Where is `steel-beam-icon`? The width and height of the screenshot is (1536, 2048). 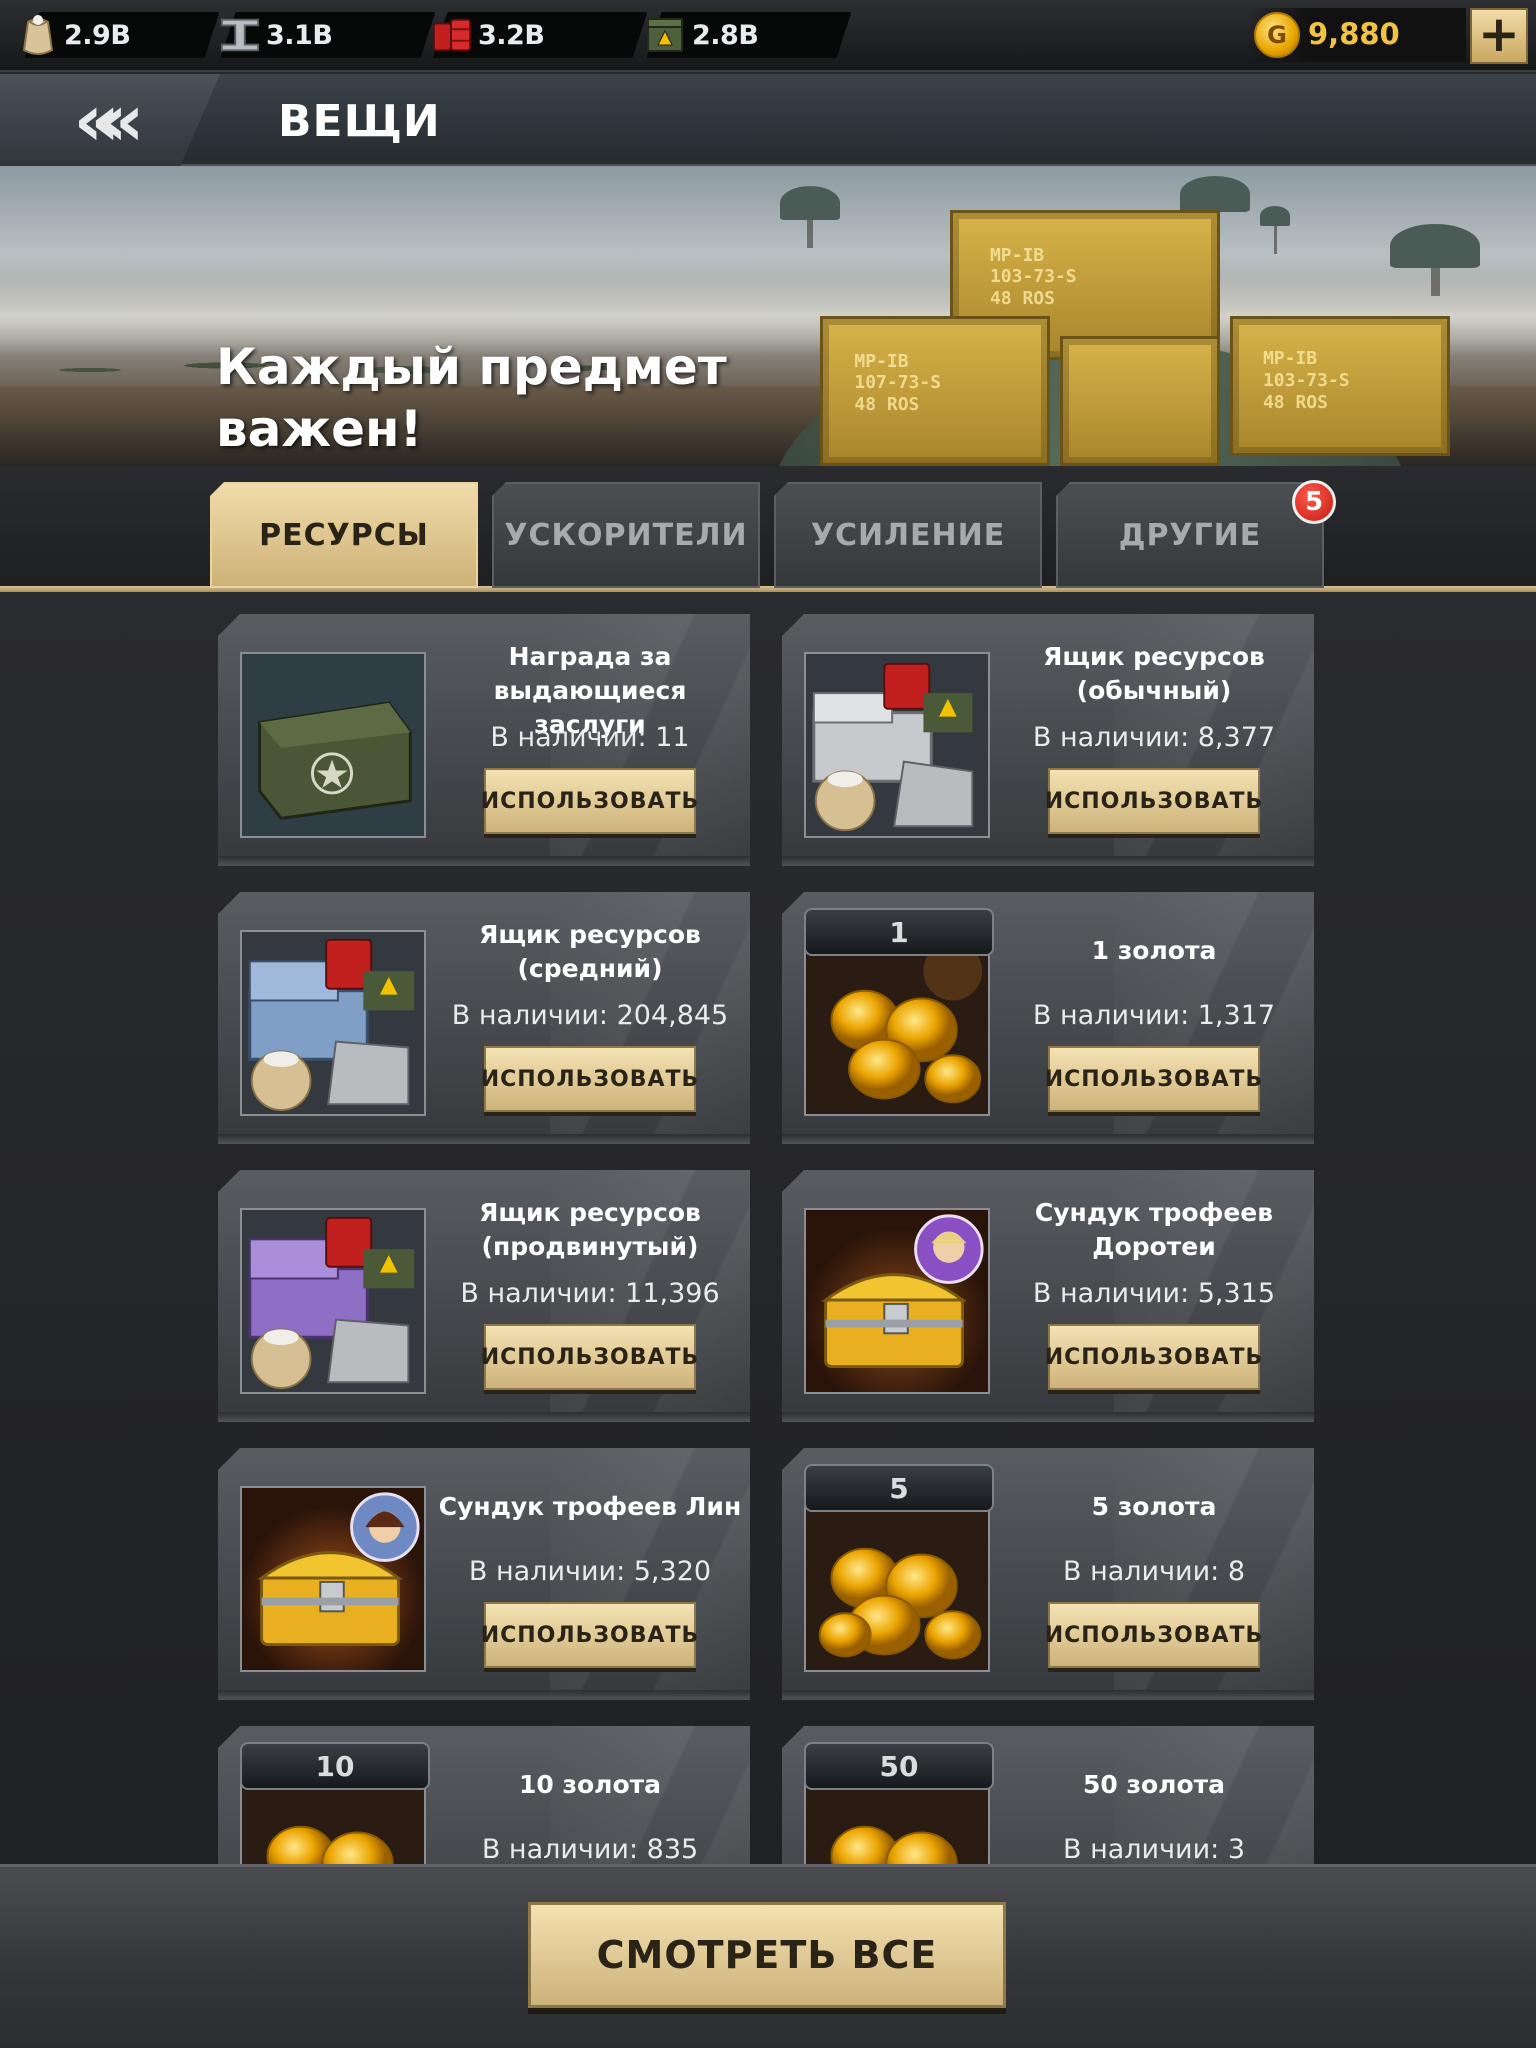
steel-beam-icon is located at coordinates (240, 35).